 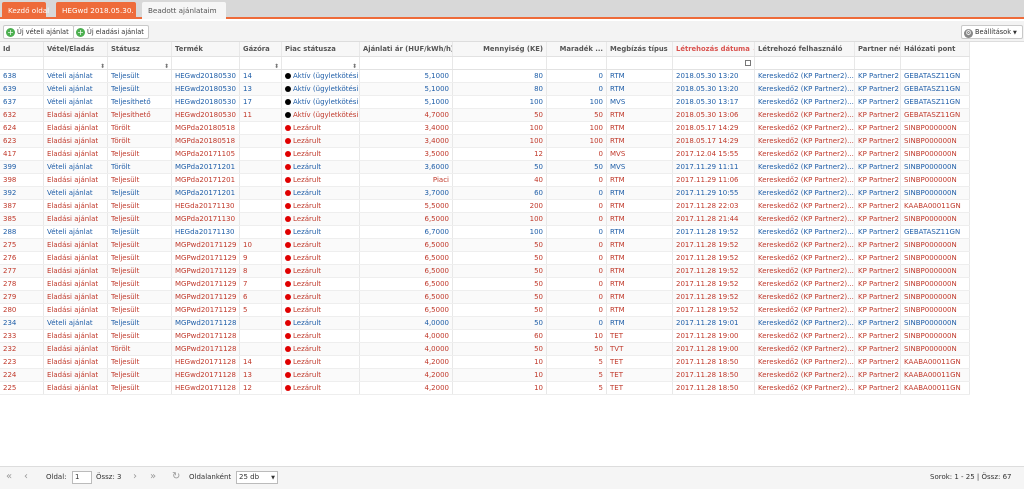 I want to click on filter-partner, so click(x=878, y=63).